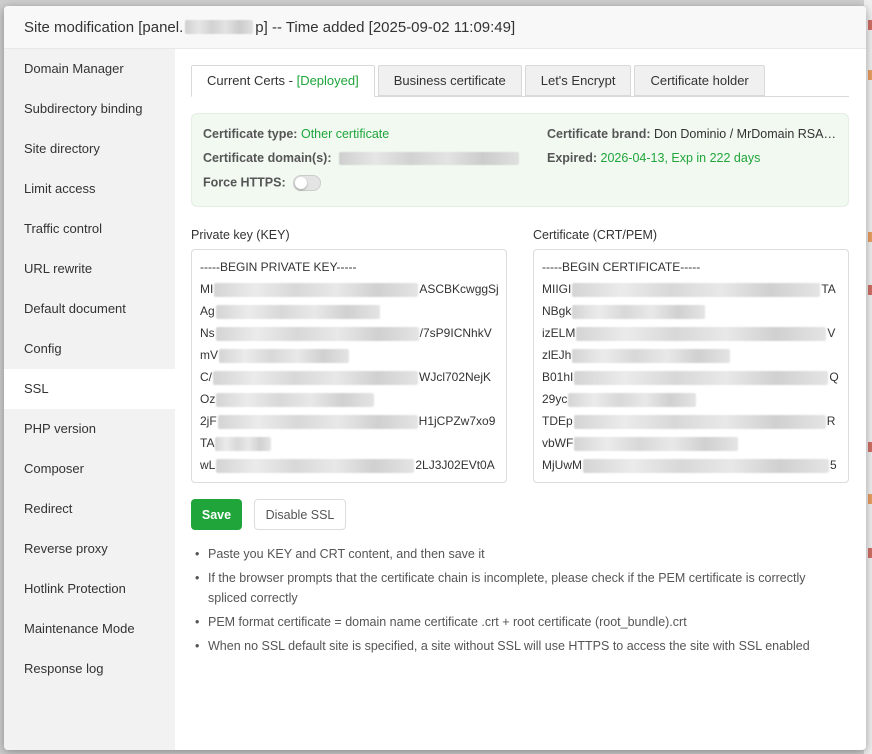 Image resolution: width=872 pixels, height=754 pixels. I want to click on sidebar-item-subdirectory-binding: Subdirectory binding, so click(89, 109).